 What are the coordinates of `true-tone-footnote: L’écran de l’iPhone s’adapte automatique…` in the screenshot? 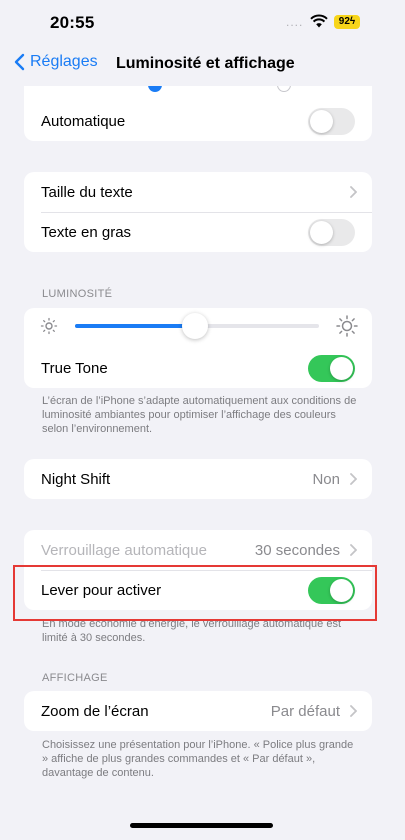 It's located at (199, 415).